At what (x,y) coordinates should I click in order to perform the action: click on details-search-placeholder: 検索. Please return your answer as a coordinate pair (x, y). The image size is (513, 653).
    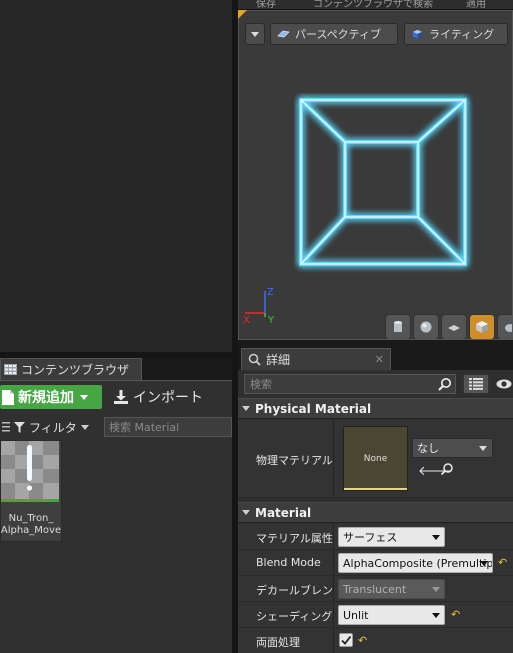
    Looking at the image, I should click on (261, 384).